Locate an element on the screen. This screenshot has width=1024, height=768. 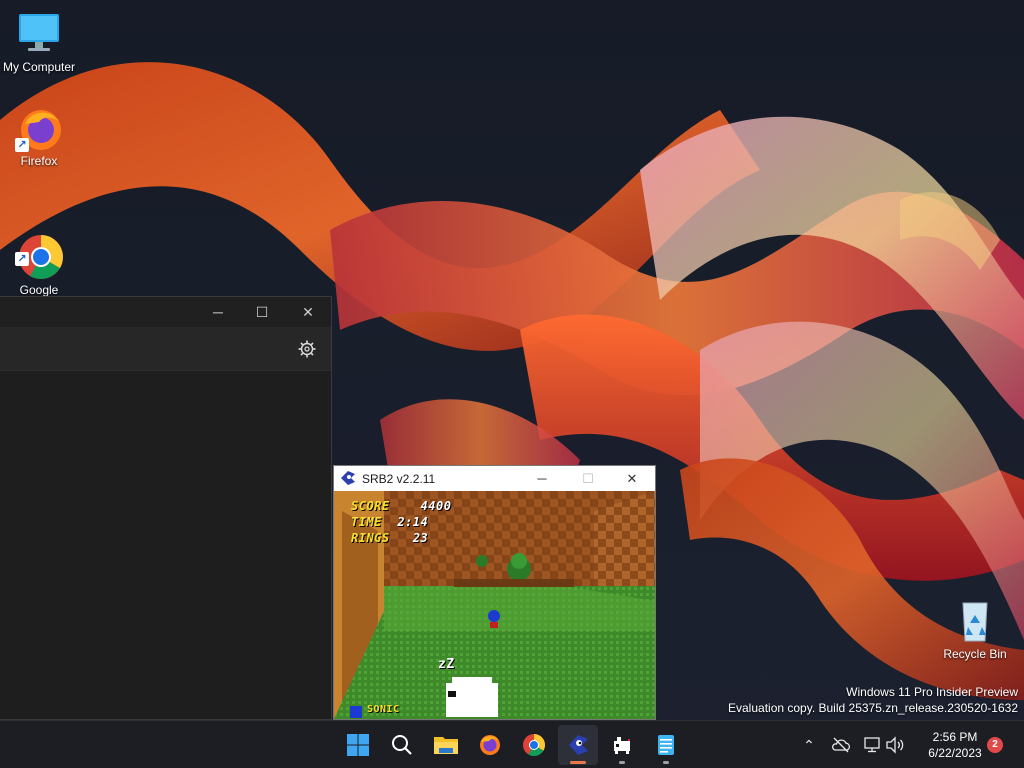
taskbar-clock: 2:56 PM 6/22/2023 is located at coordinates (955, 745).